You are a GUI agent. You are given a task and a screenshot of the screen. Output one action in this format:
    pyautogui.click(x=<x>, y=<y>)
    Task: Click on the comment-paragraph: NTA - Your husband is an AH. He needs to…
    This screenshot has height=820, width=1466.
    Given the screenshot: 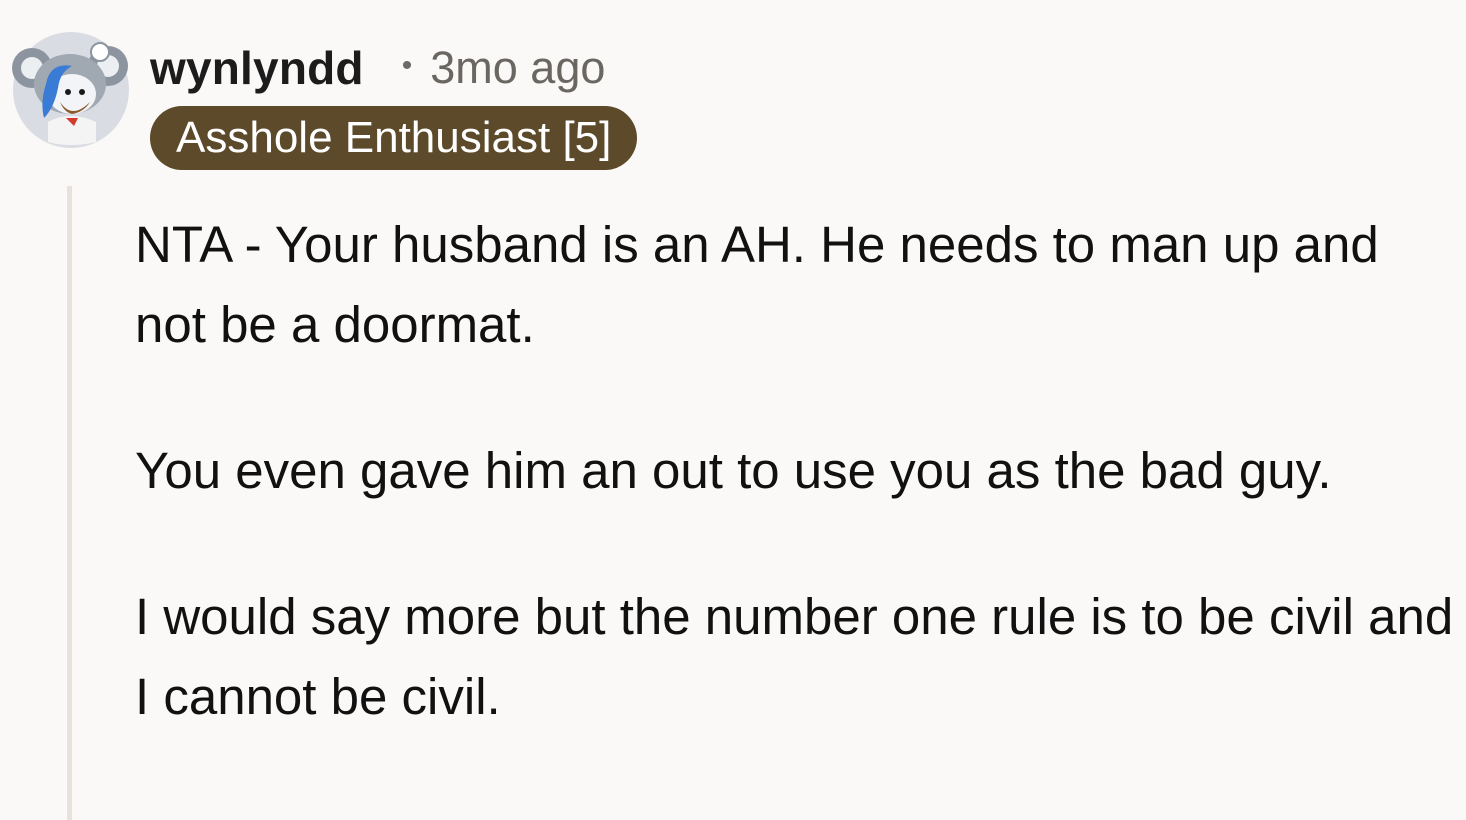 What is the action you would take?
    pyautogui.click(x=757, y=284)
    